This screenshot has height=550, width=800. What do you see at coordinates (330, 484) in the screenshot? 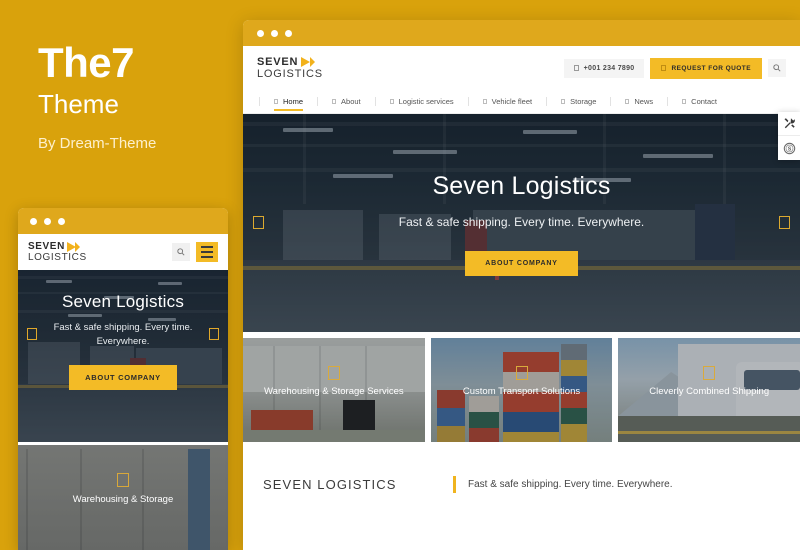
I see `footer-title: SEVEN LOGISTICS` at bounding box center [330, 484].